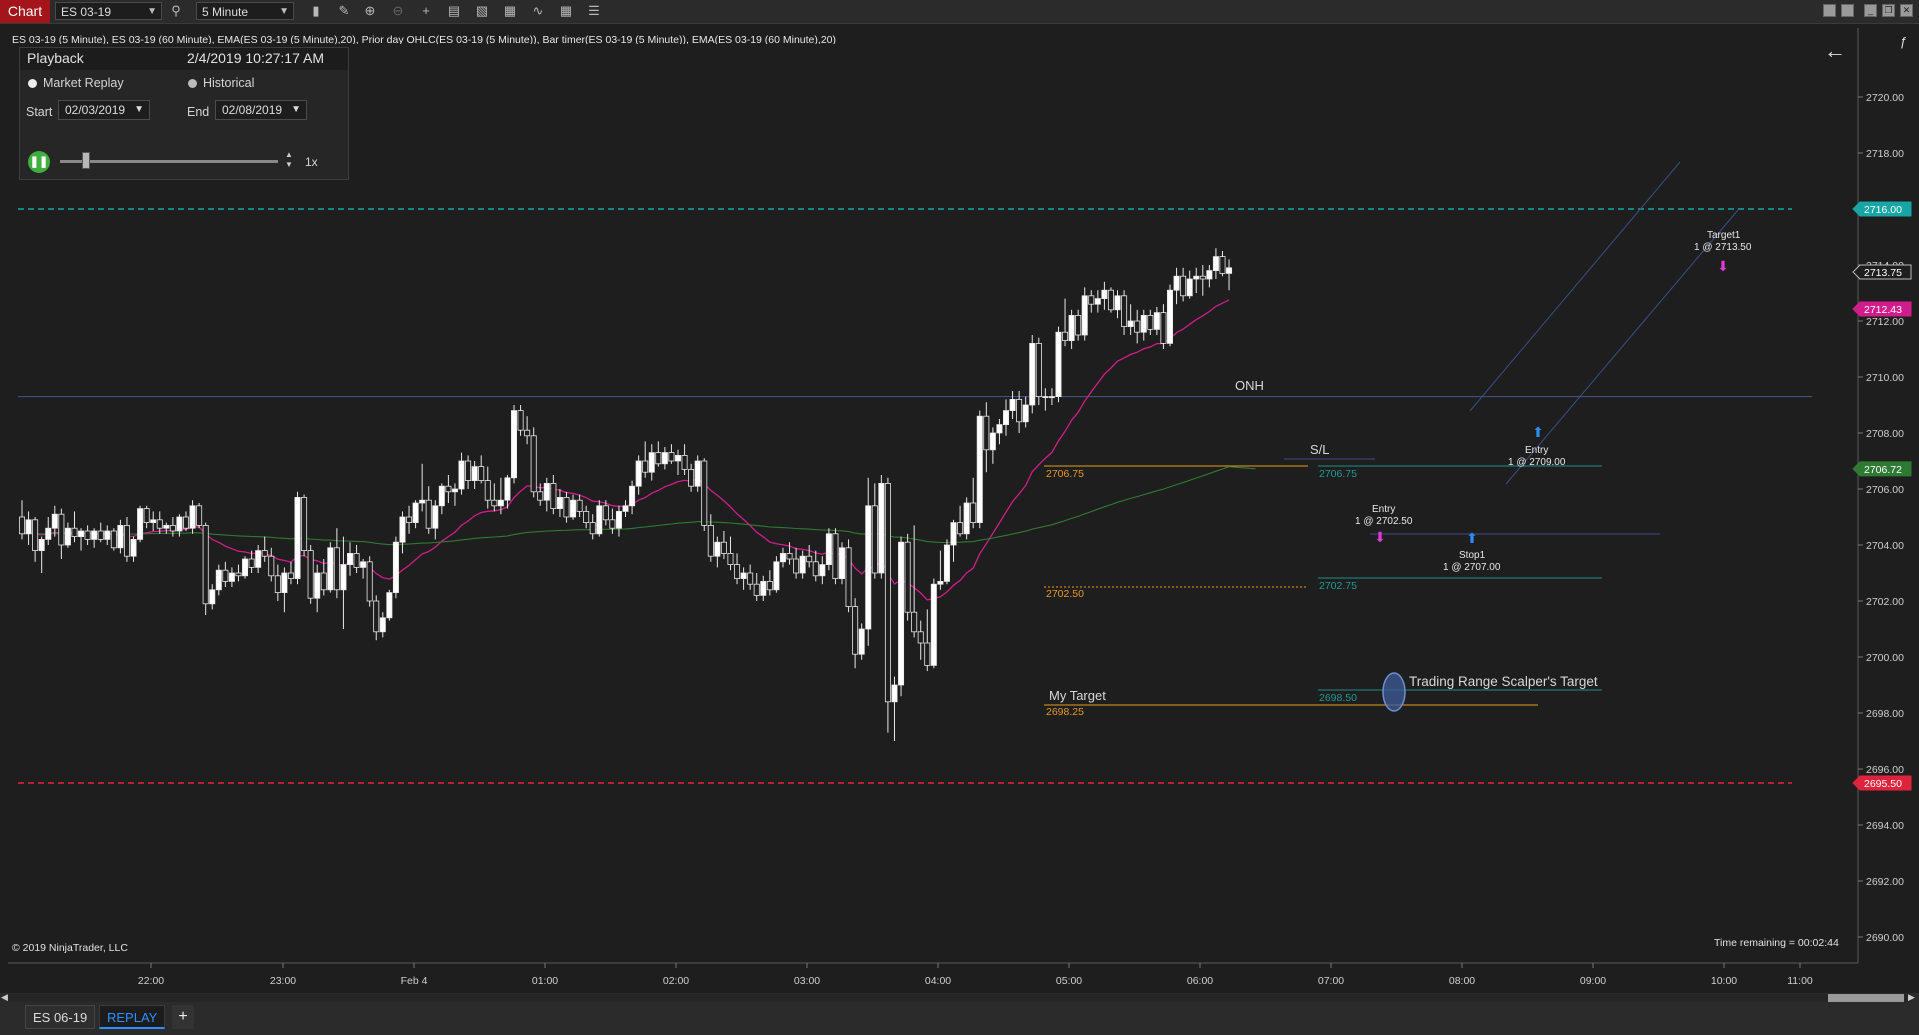 This screenshot has height=1035, width=1919. What do you see at coordinates (169, 161) in the screenshot?
I see `playback-speed-track` at bounding box center [169, 161].